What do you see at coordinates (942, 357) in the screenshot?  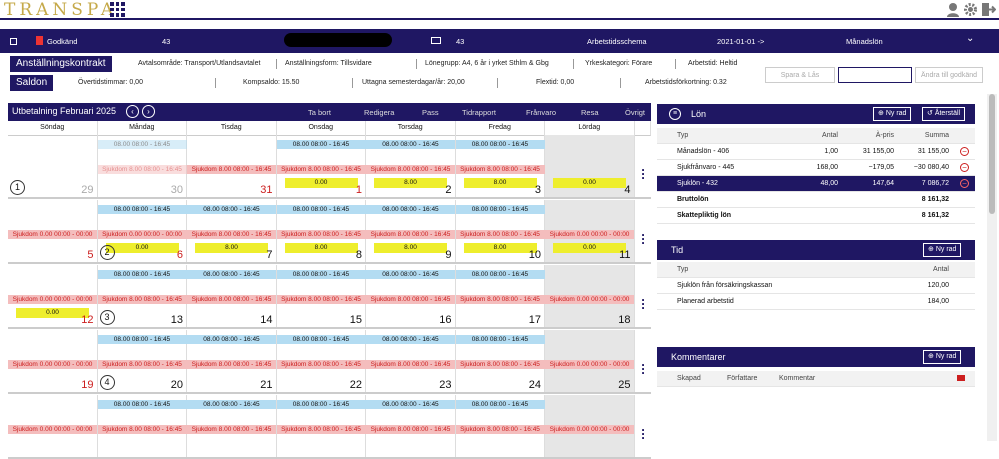 I see `komm-add-row-button: ⊕ Ny rad` at bounding box center [942, 357].